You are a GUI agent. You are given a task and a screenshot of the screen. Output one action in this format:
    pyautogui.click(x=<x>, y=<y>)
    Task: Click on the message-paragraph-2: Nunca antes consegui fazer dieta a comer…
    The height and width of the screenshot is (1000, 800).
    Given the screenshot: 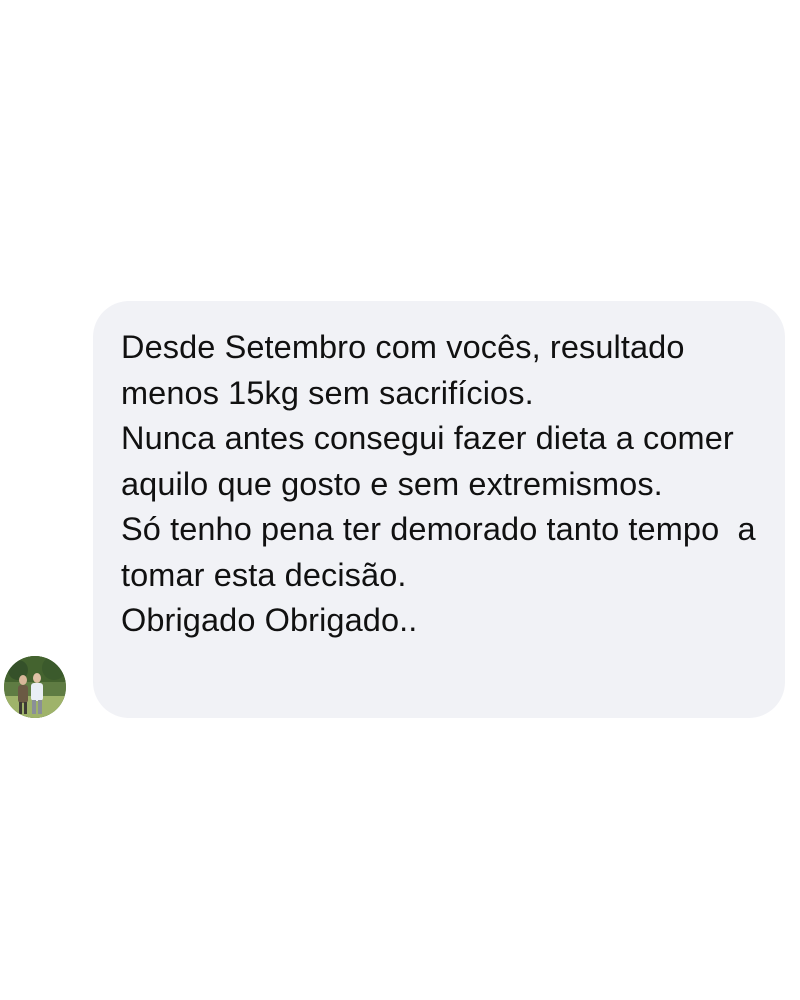 What is the action you would take?
    pyautogui.click(x=432, y=461)
    